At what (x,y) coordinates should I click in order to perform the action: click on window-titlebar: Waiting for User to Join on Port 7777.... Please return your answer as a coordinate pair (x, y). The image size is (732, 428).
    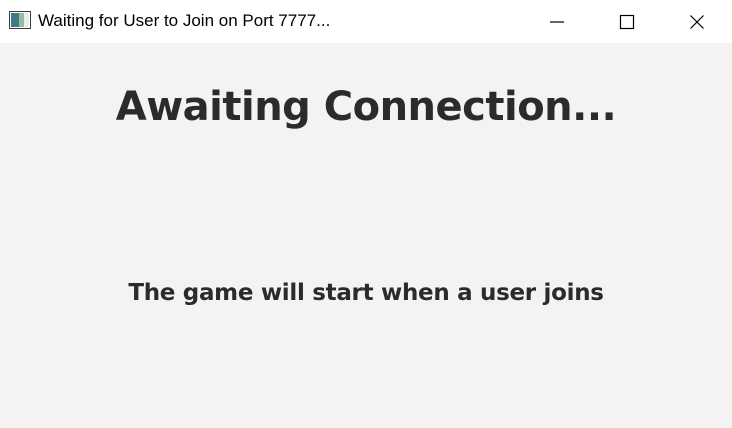
    Looking at the image, I should click on (366, 21).